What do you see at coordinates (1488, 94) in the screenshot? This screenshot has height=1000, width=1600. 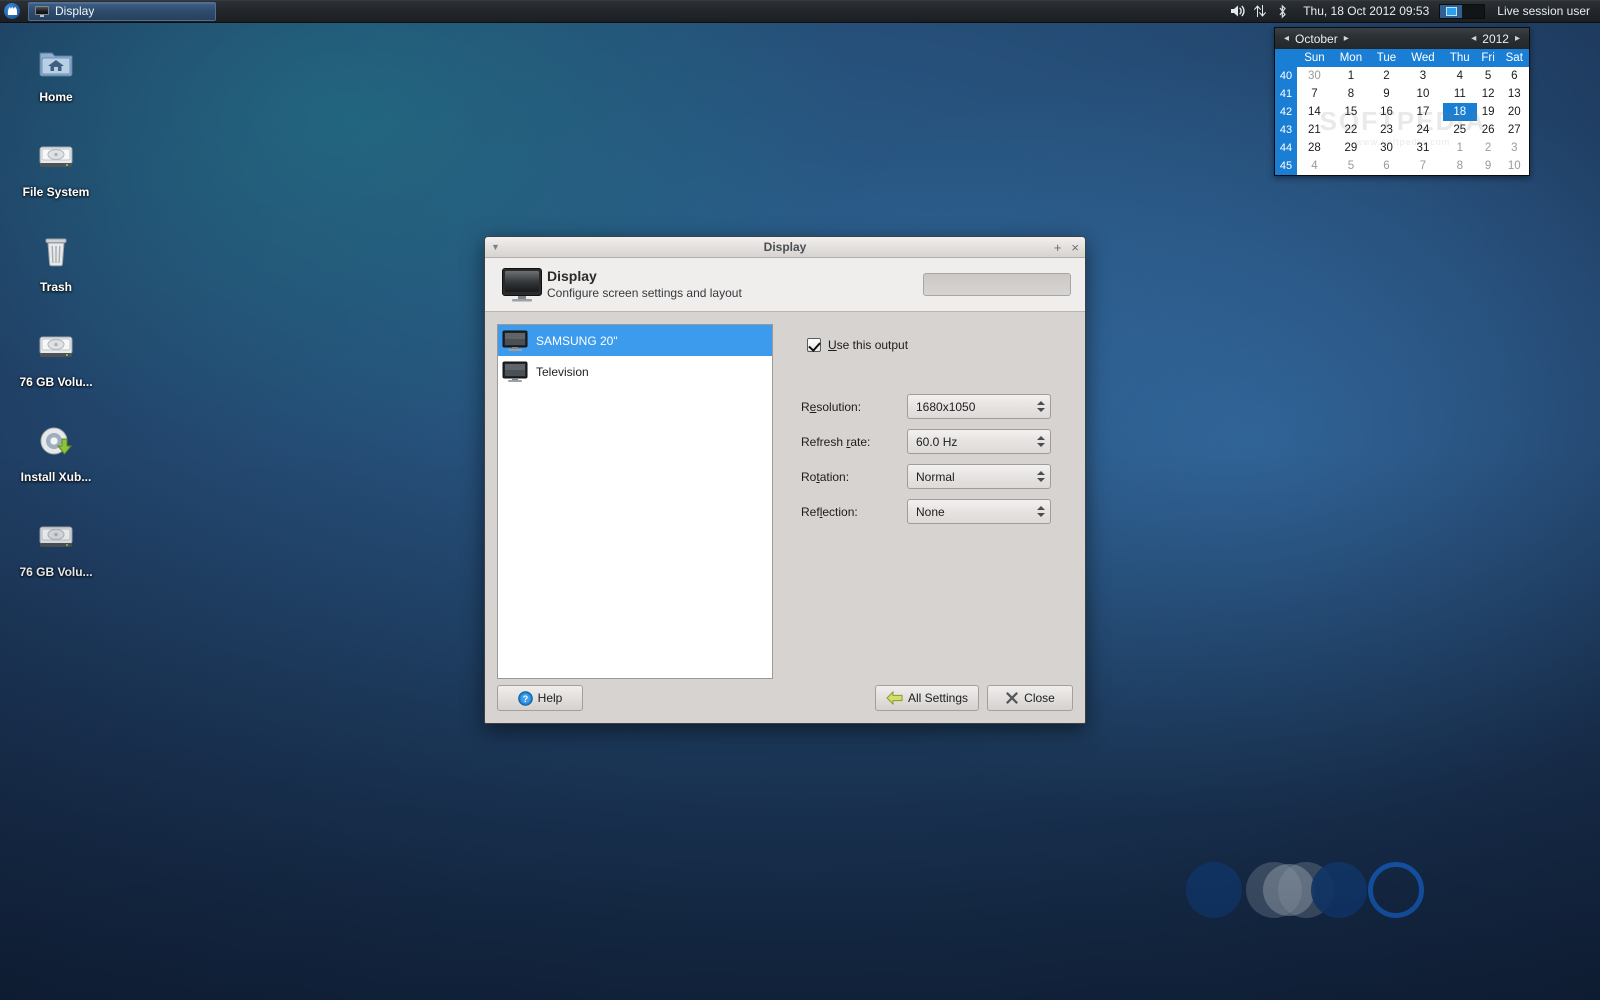 I see `calendar-day: 12` at bounding box center [1488, 94].